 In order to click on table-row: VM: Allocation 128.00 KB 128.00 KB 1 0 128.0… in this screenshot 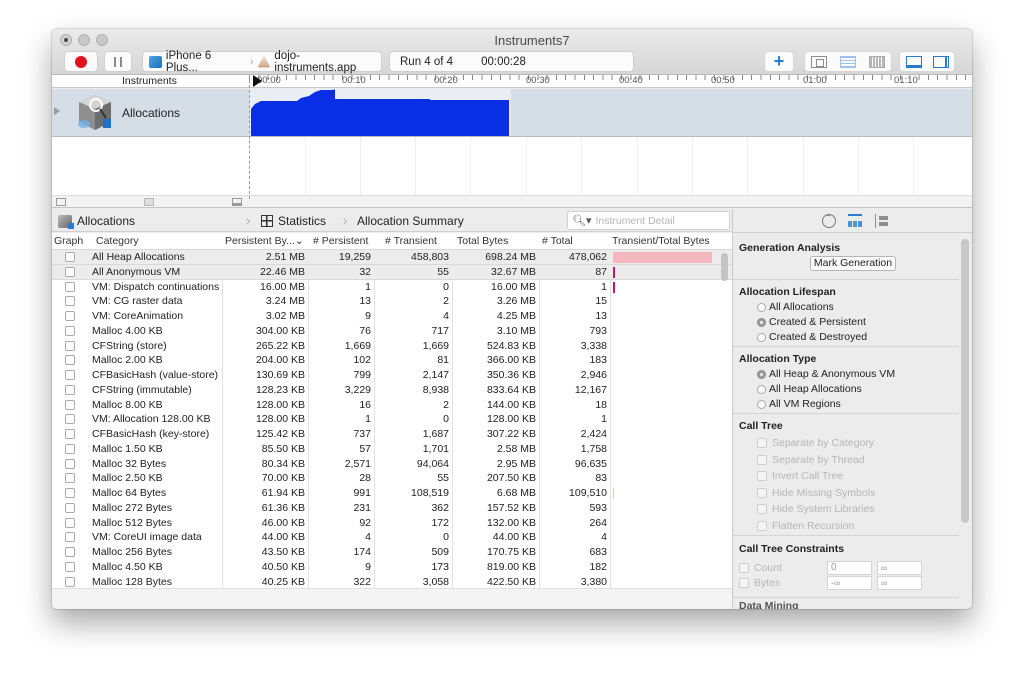, I will do `click(392, 419)`.